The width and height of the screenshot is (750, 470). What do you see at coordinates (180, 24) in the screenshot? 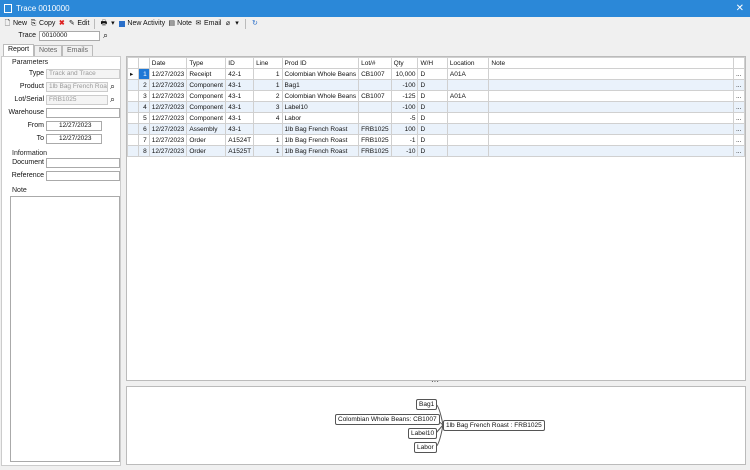
I see `note-button: ▤ Note` at bounding box center [180, 24].